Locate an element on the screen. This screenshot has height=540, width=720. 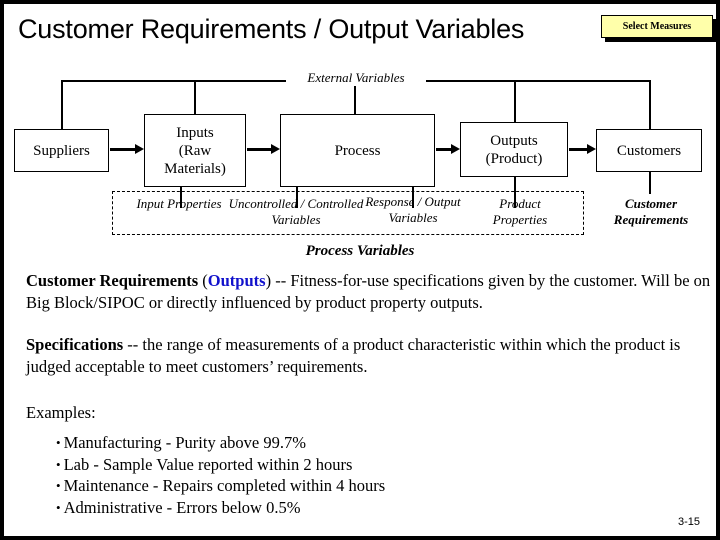
process-variable-drop-process-left is located at coordinates (297, 197).